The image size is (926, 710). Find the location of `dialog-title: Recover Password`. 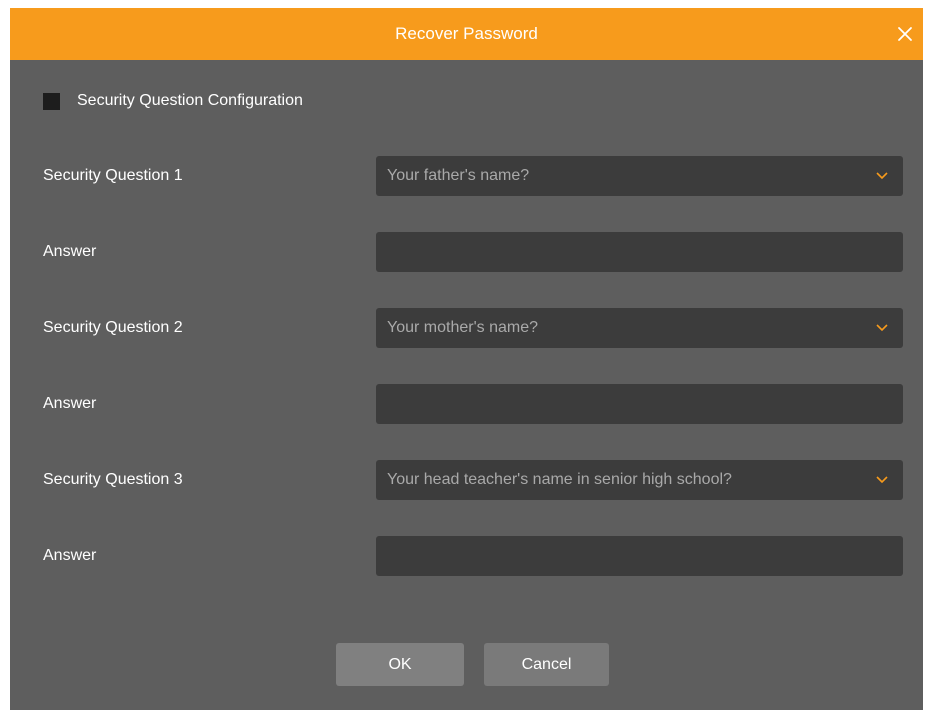

dialog-title: Recover Password is located at coordinates (466, 33).